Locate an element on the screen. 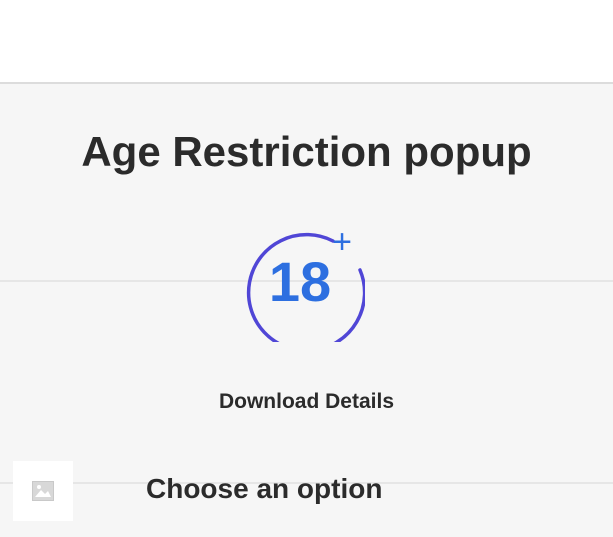 The width and height of the screenshot is (613, 537). page-title: Age Restriction popup is located at coordinates (306, 151).